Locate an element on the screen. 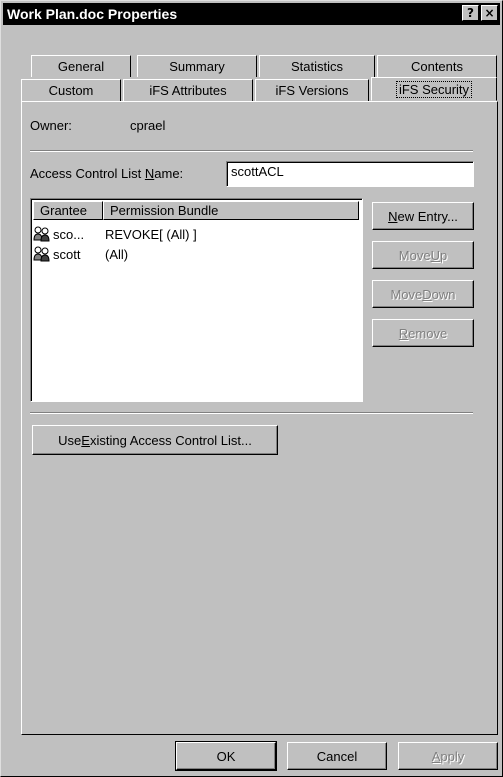 The image size is (503, 777). tab-ifs-versions: iFS Versions is located at coordinates (312, 90).